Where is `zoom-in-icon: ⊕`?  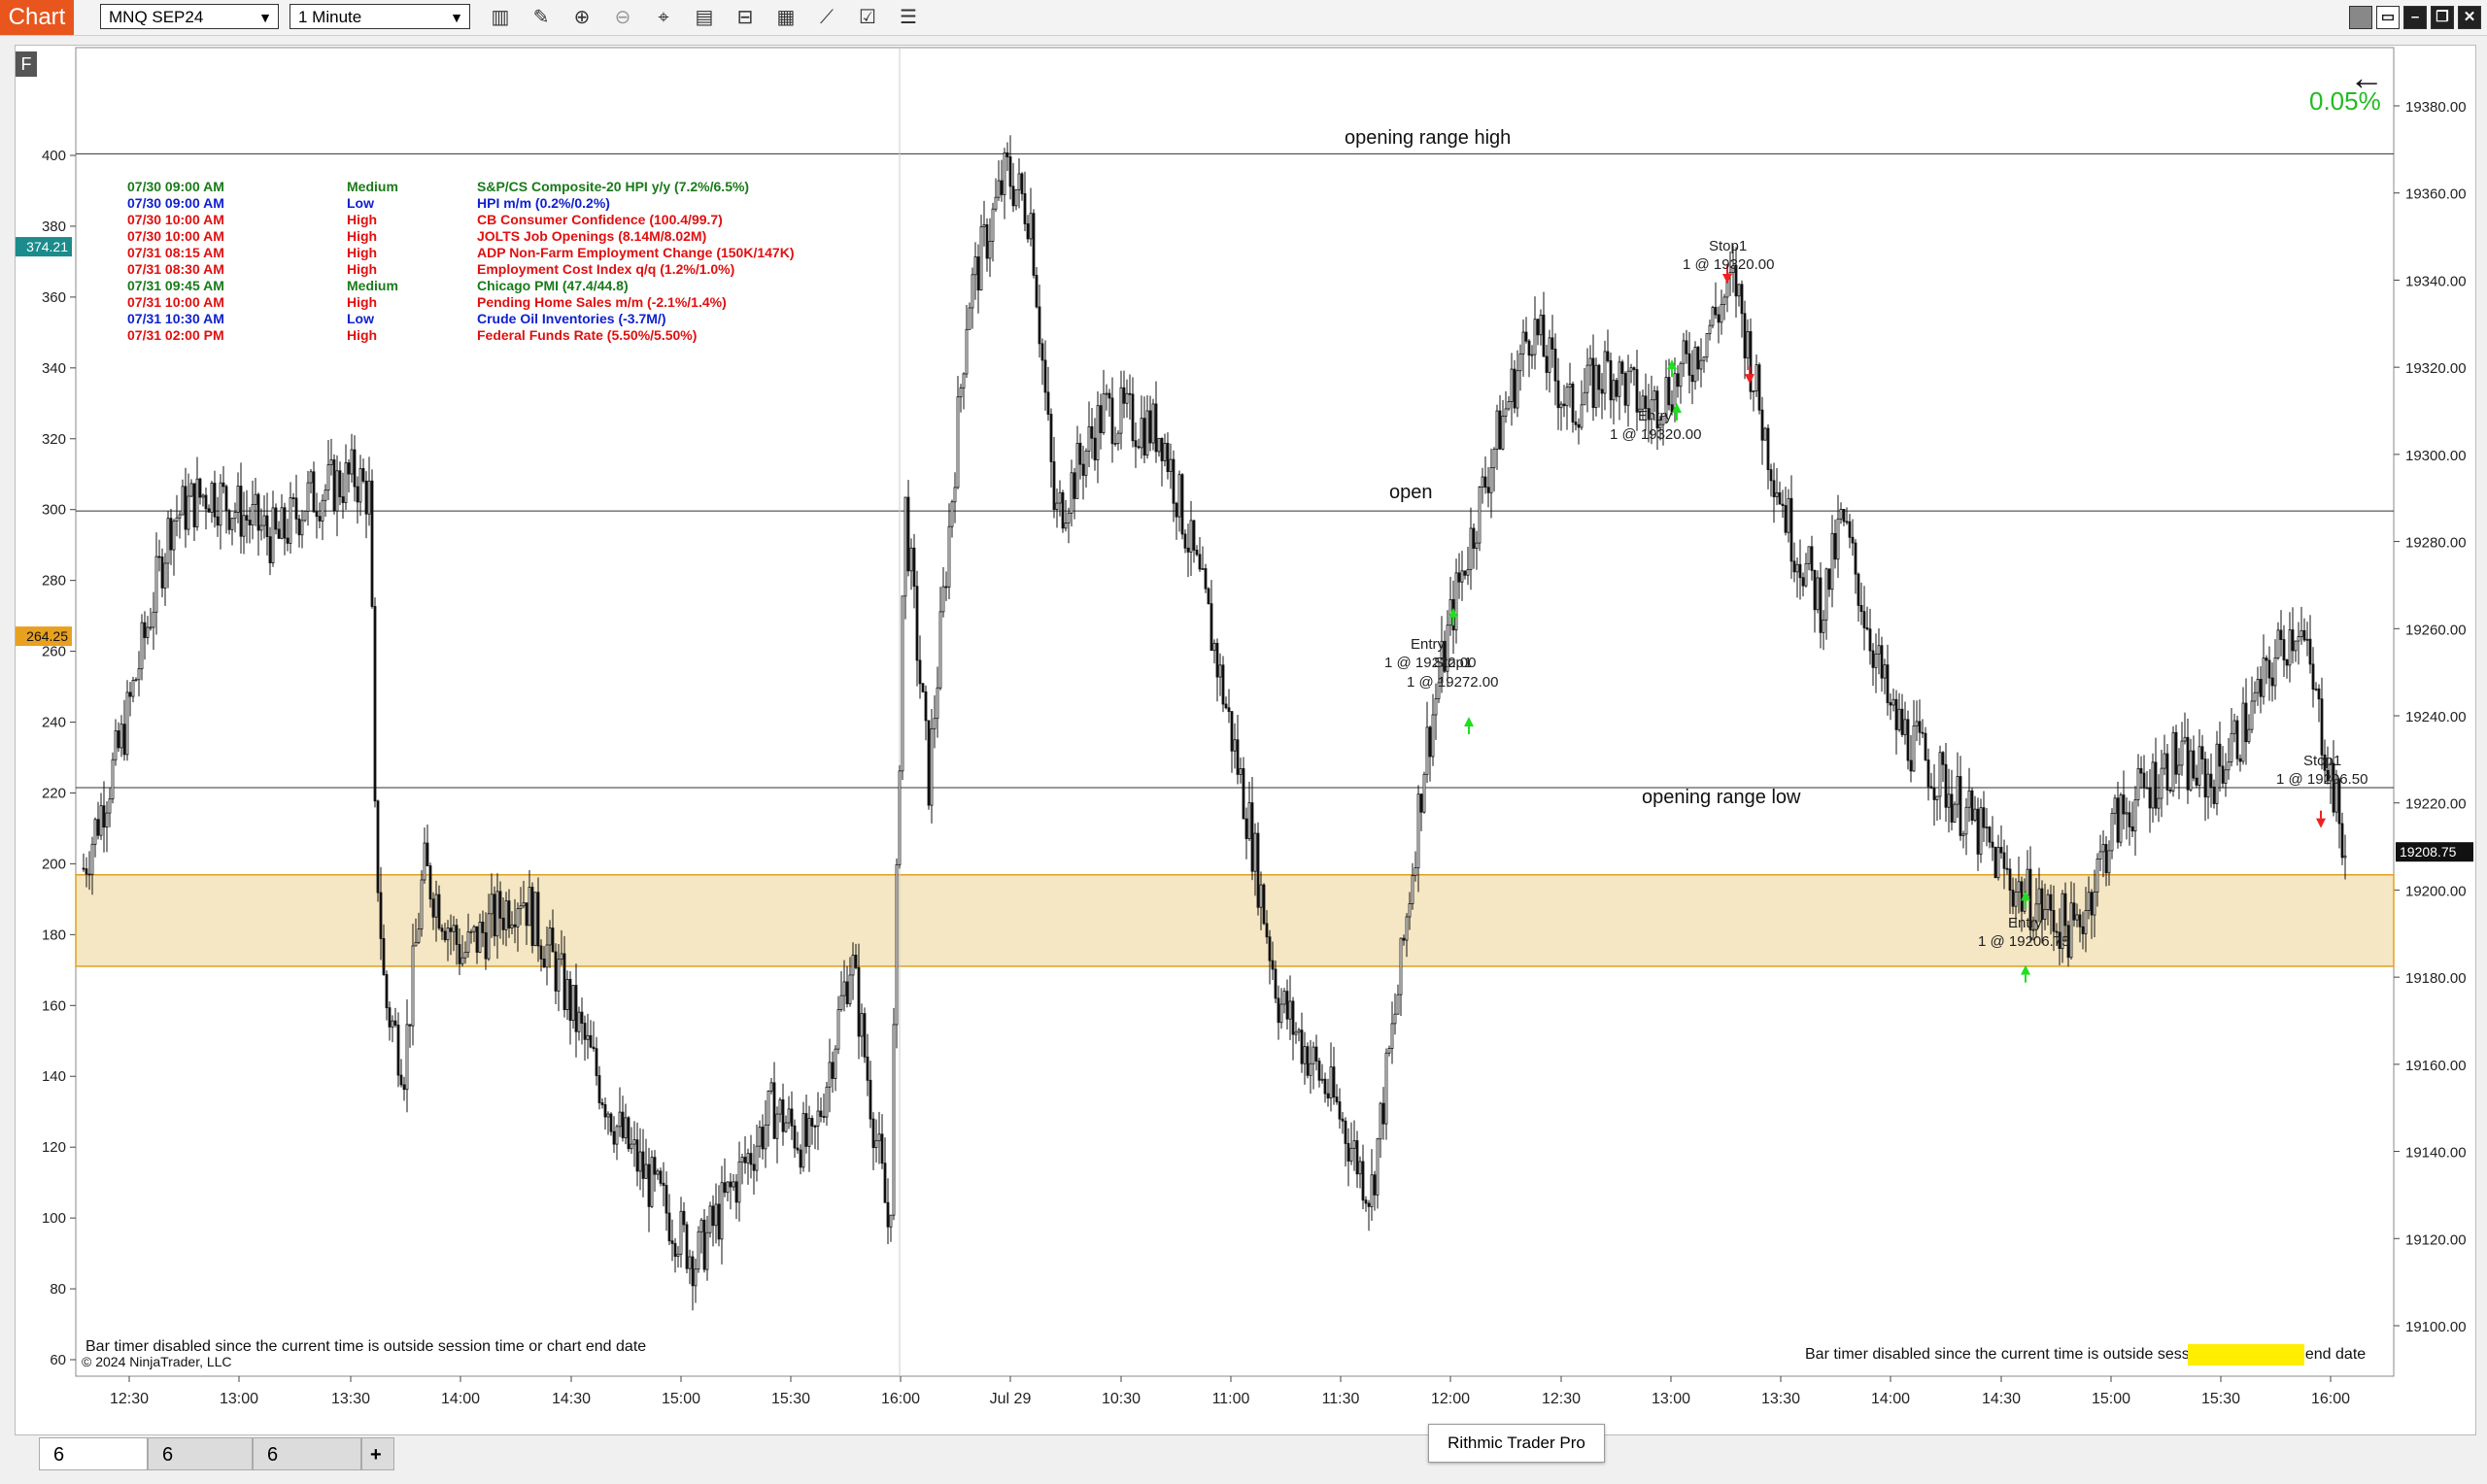 zoom-in-icon: ⊕ is located at coordinates (582, 17).